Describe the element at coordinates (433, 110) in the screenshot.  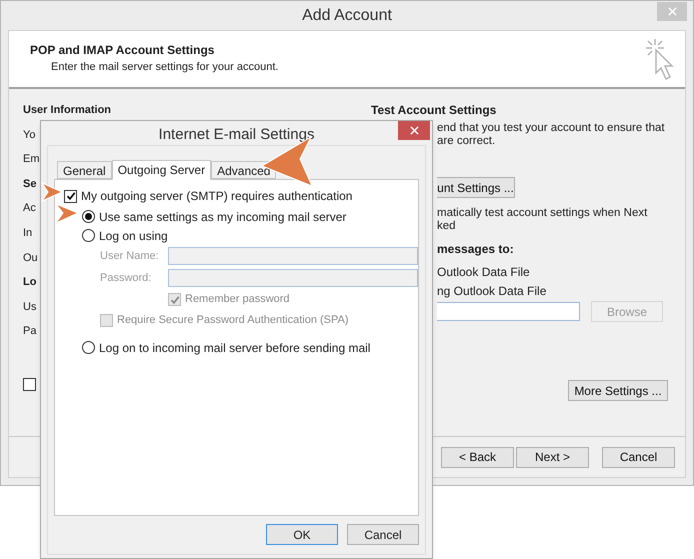
I see `section-heading: Test Account Settings` at that location.